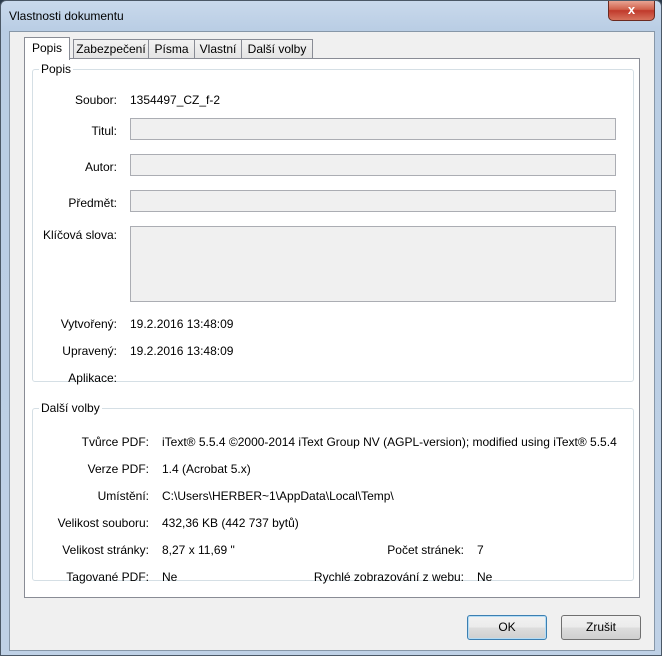 The height and width of the screenshot is (656, 662). I want to click on page-size-value: 8,27 x 11,69 ", so click(198, 550).